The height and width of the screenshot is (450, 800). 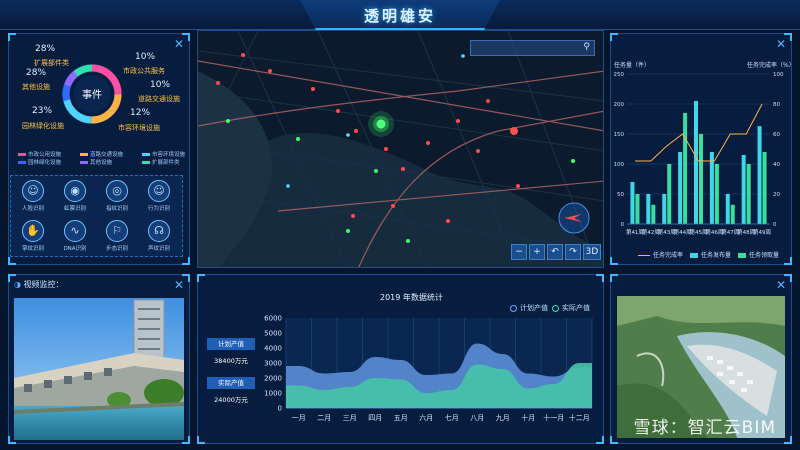 What do you see at coordinates (116, 249) in the screenshot?
I see `recognition-label: 步态识别` at bounding box center [116, 249].